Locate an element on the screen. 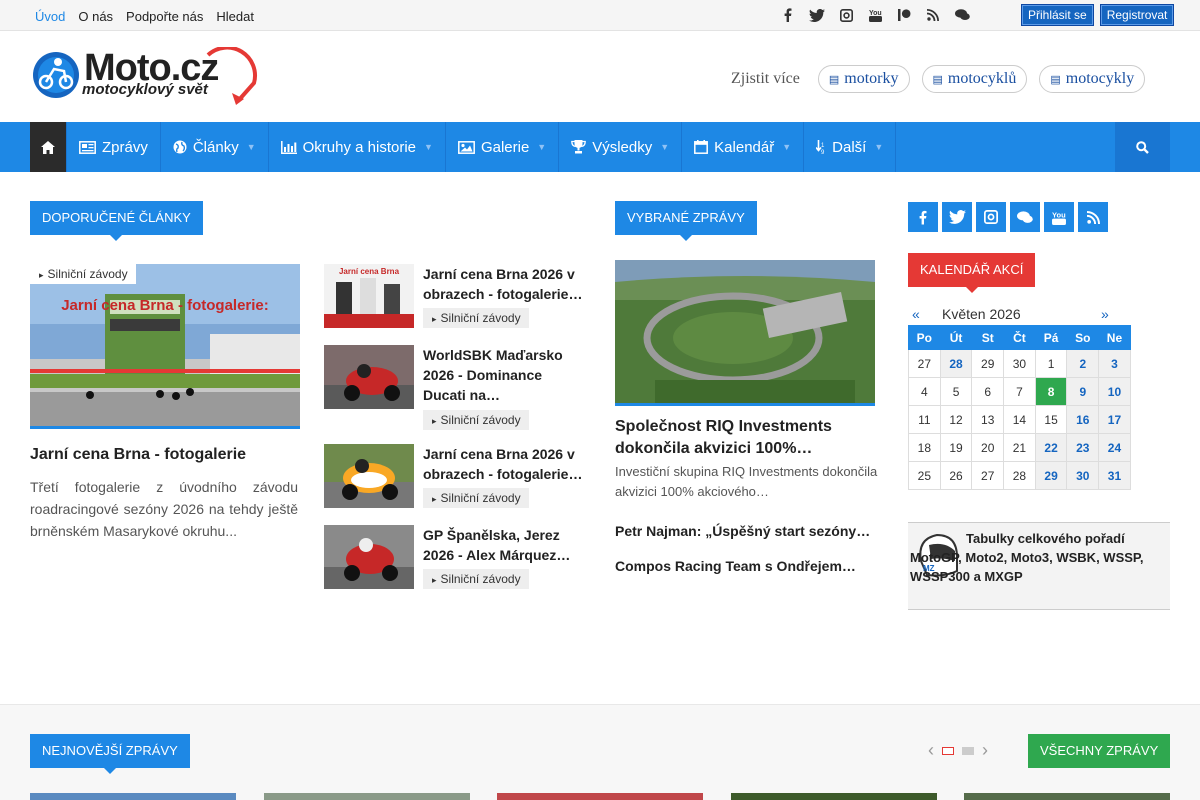 This screenshot has width=1200, height=800. calendar-day: 11 is located at coordinates (924, 419).